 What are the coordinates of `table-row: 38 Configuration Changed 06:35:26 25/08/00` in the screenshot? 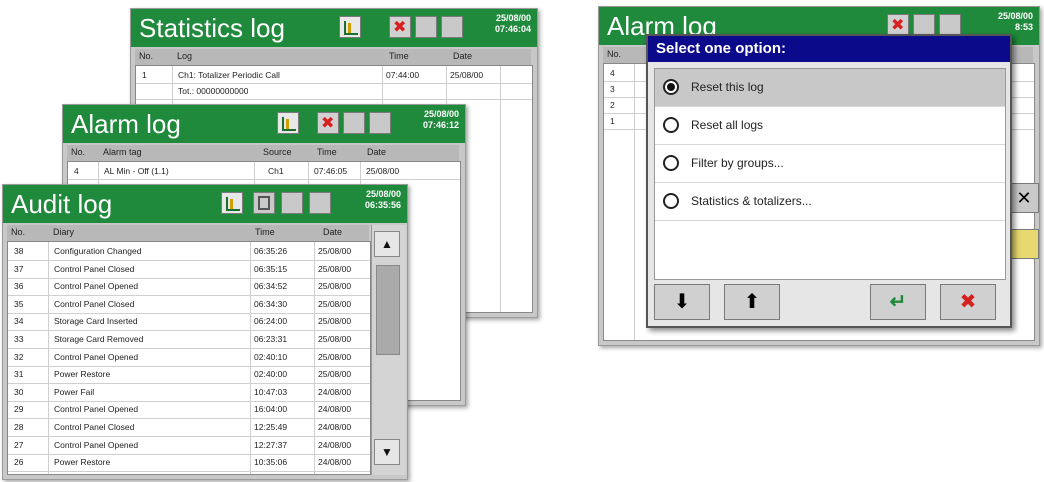 It's located at (189, 252).